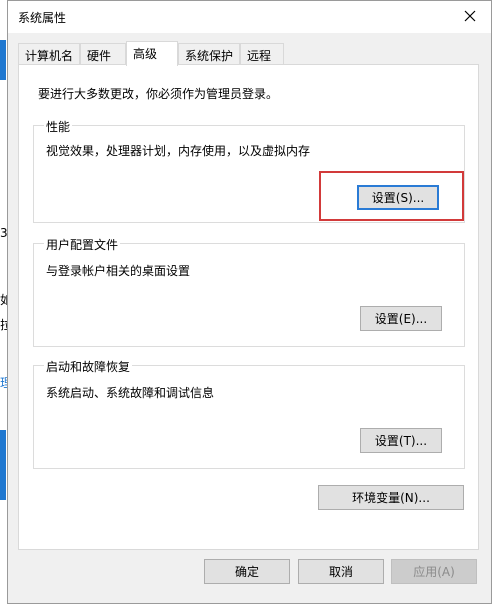 Image resolution: width=493 pixels, height=605 pixels. Describe the element at coordinates (247, 571) in the screenshot. I see `ok-button: 确定` at that location.